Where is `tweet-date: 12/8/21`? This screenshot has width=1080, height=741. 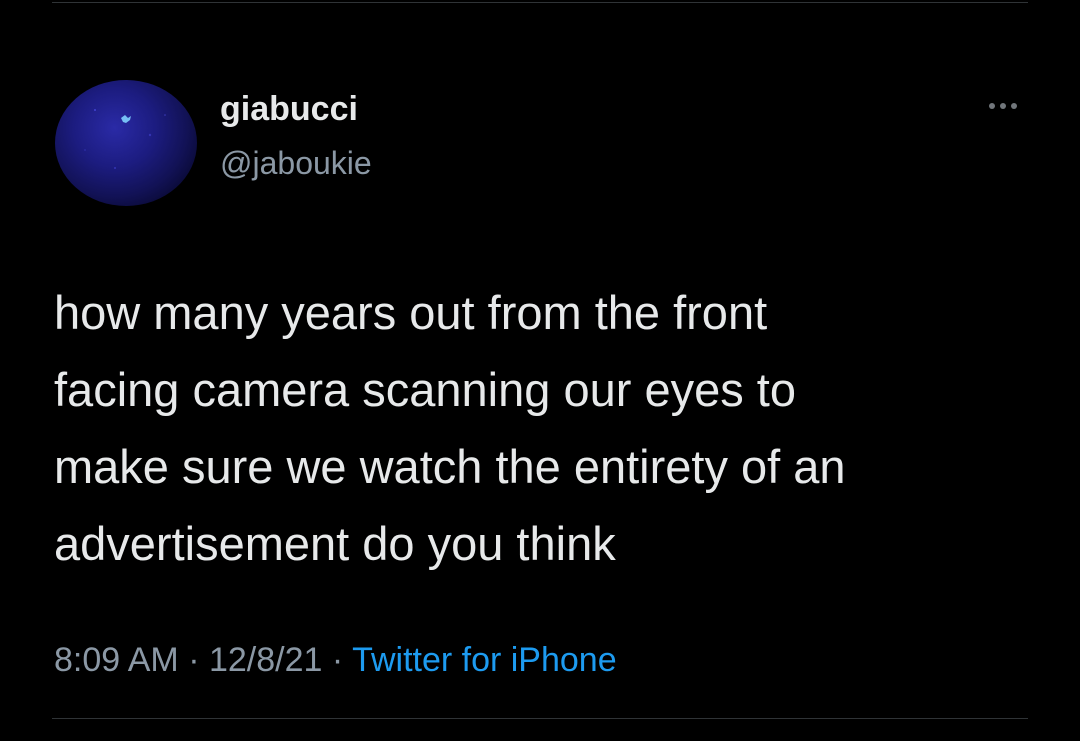 tweet-date: 12/8/21 is located at coordinates (265, 660).